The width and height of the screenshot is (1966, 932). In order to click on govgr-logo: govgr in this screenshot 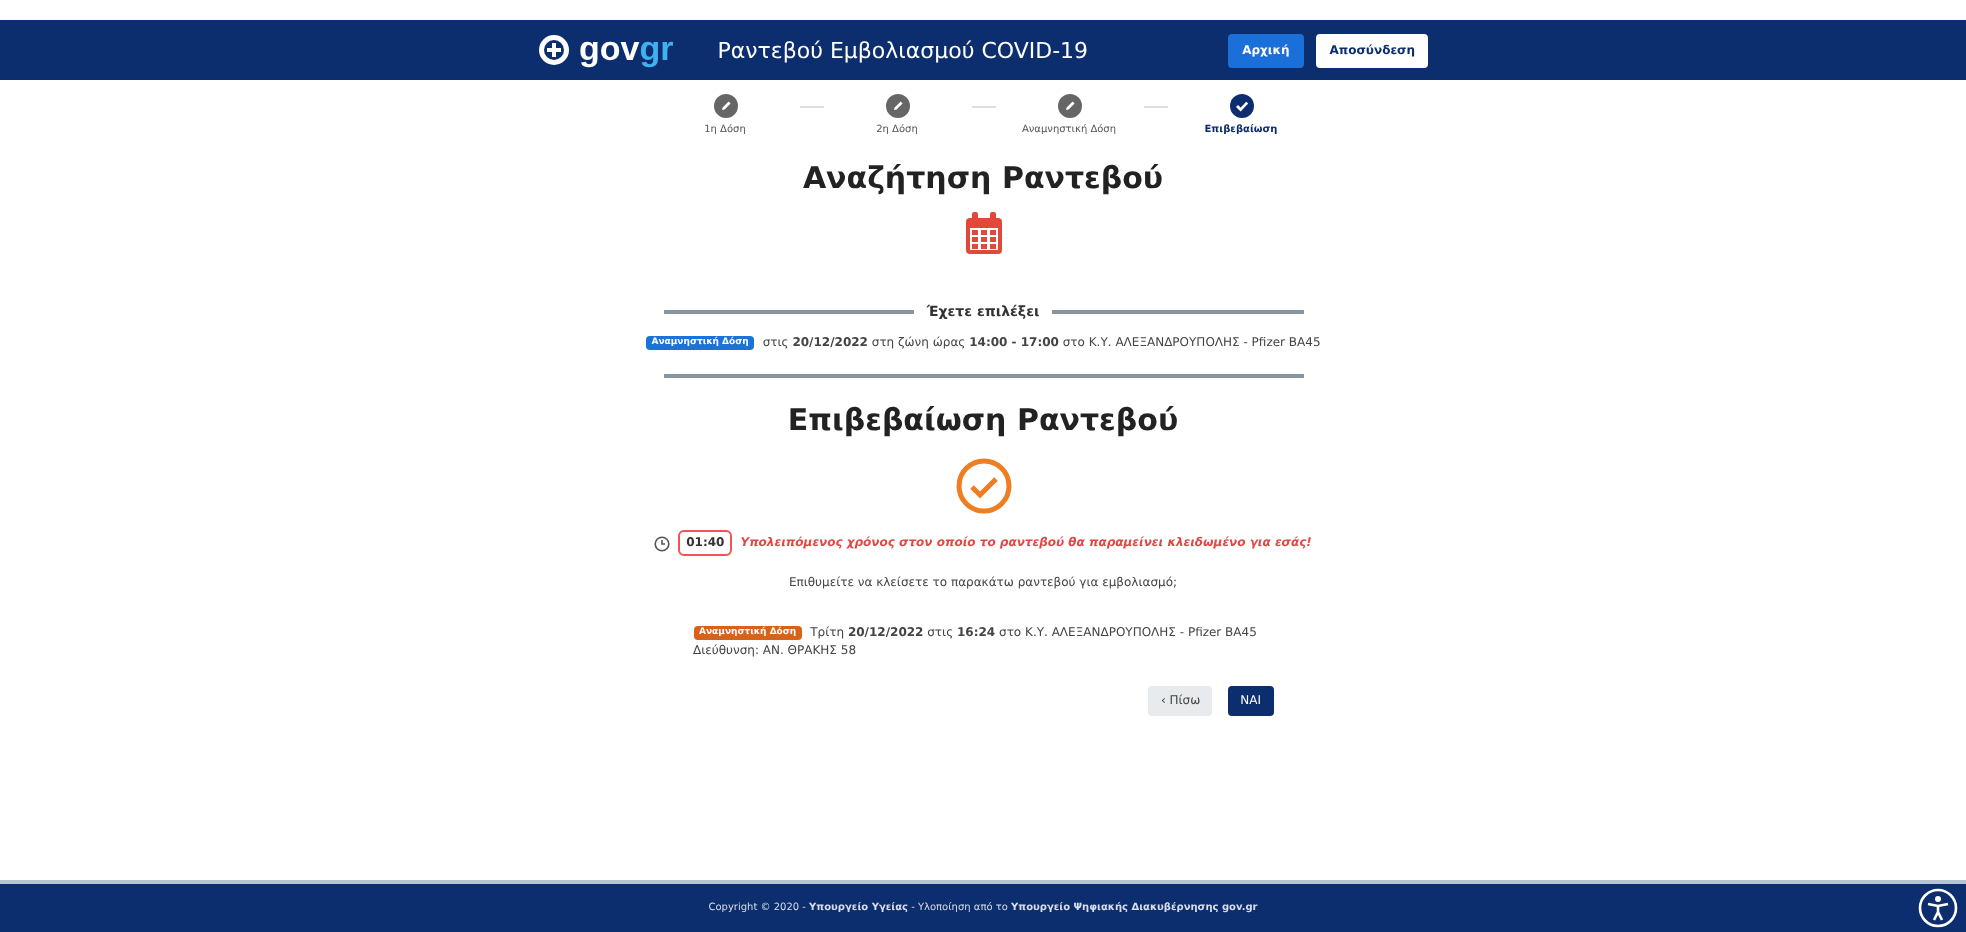, I will do `click(626, 50)`.